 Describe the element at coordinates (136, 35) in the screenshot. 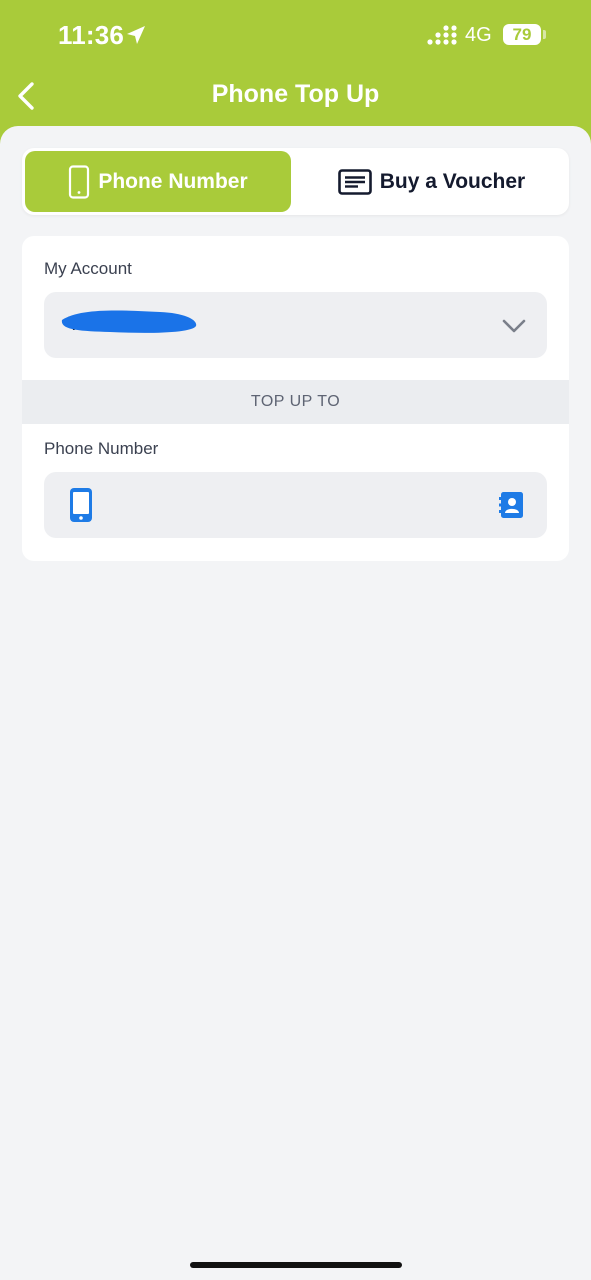

I see `location-arrow-icon` at that location.